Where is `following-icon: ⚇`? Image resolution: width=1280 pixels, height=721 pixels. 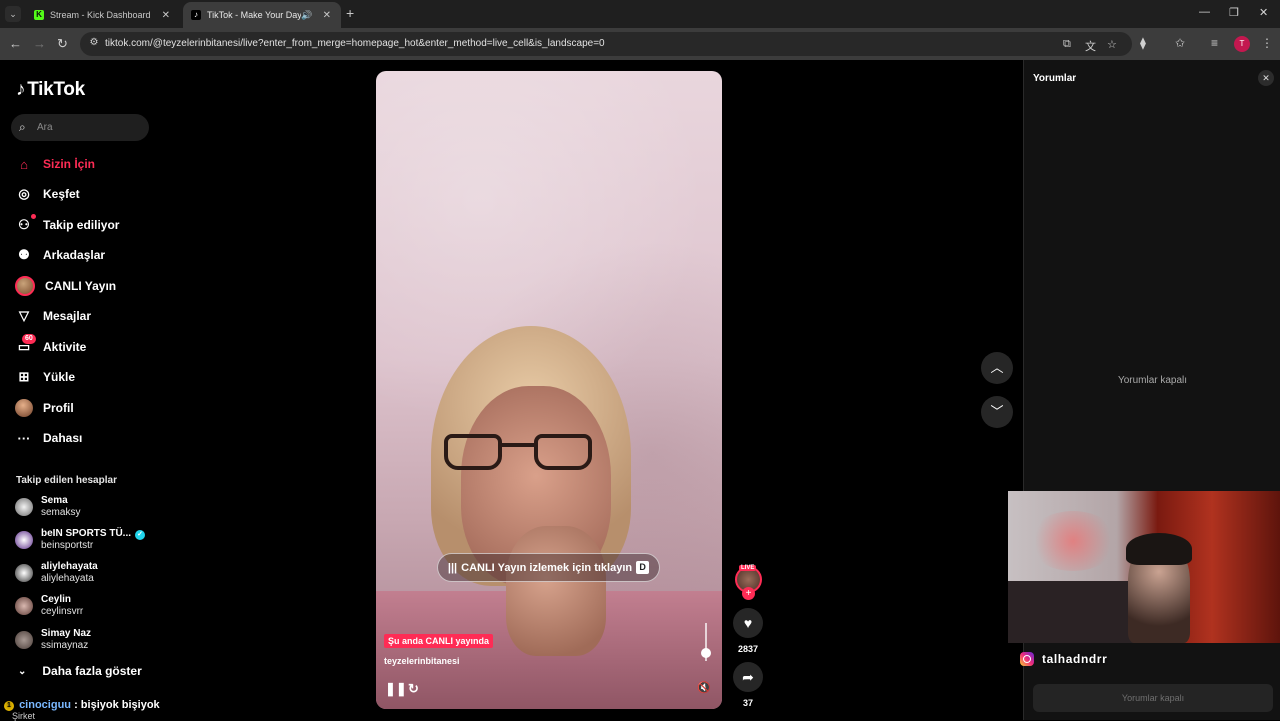 following-icon: ⚇ is located at coordinates (25, 224).